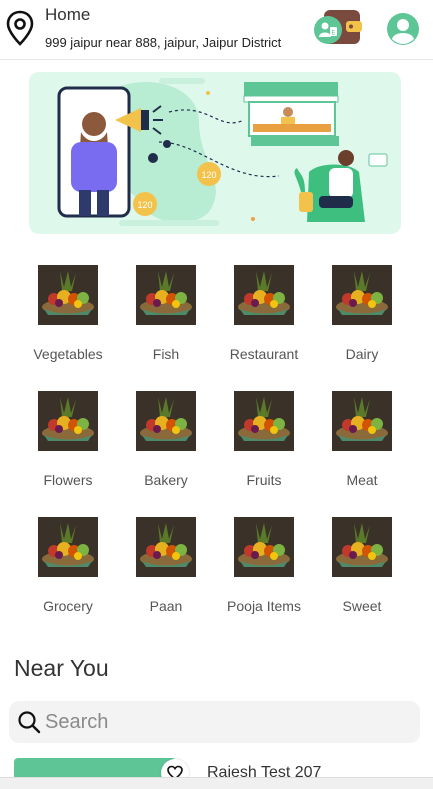  What do you see at coordinates (222, 152) in the screenshot?
I see `banner-illustration: 120 120` at bounding box center [222, 152].